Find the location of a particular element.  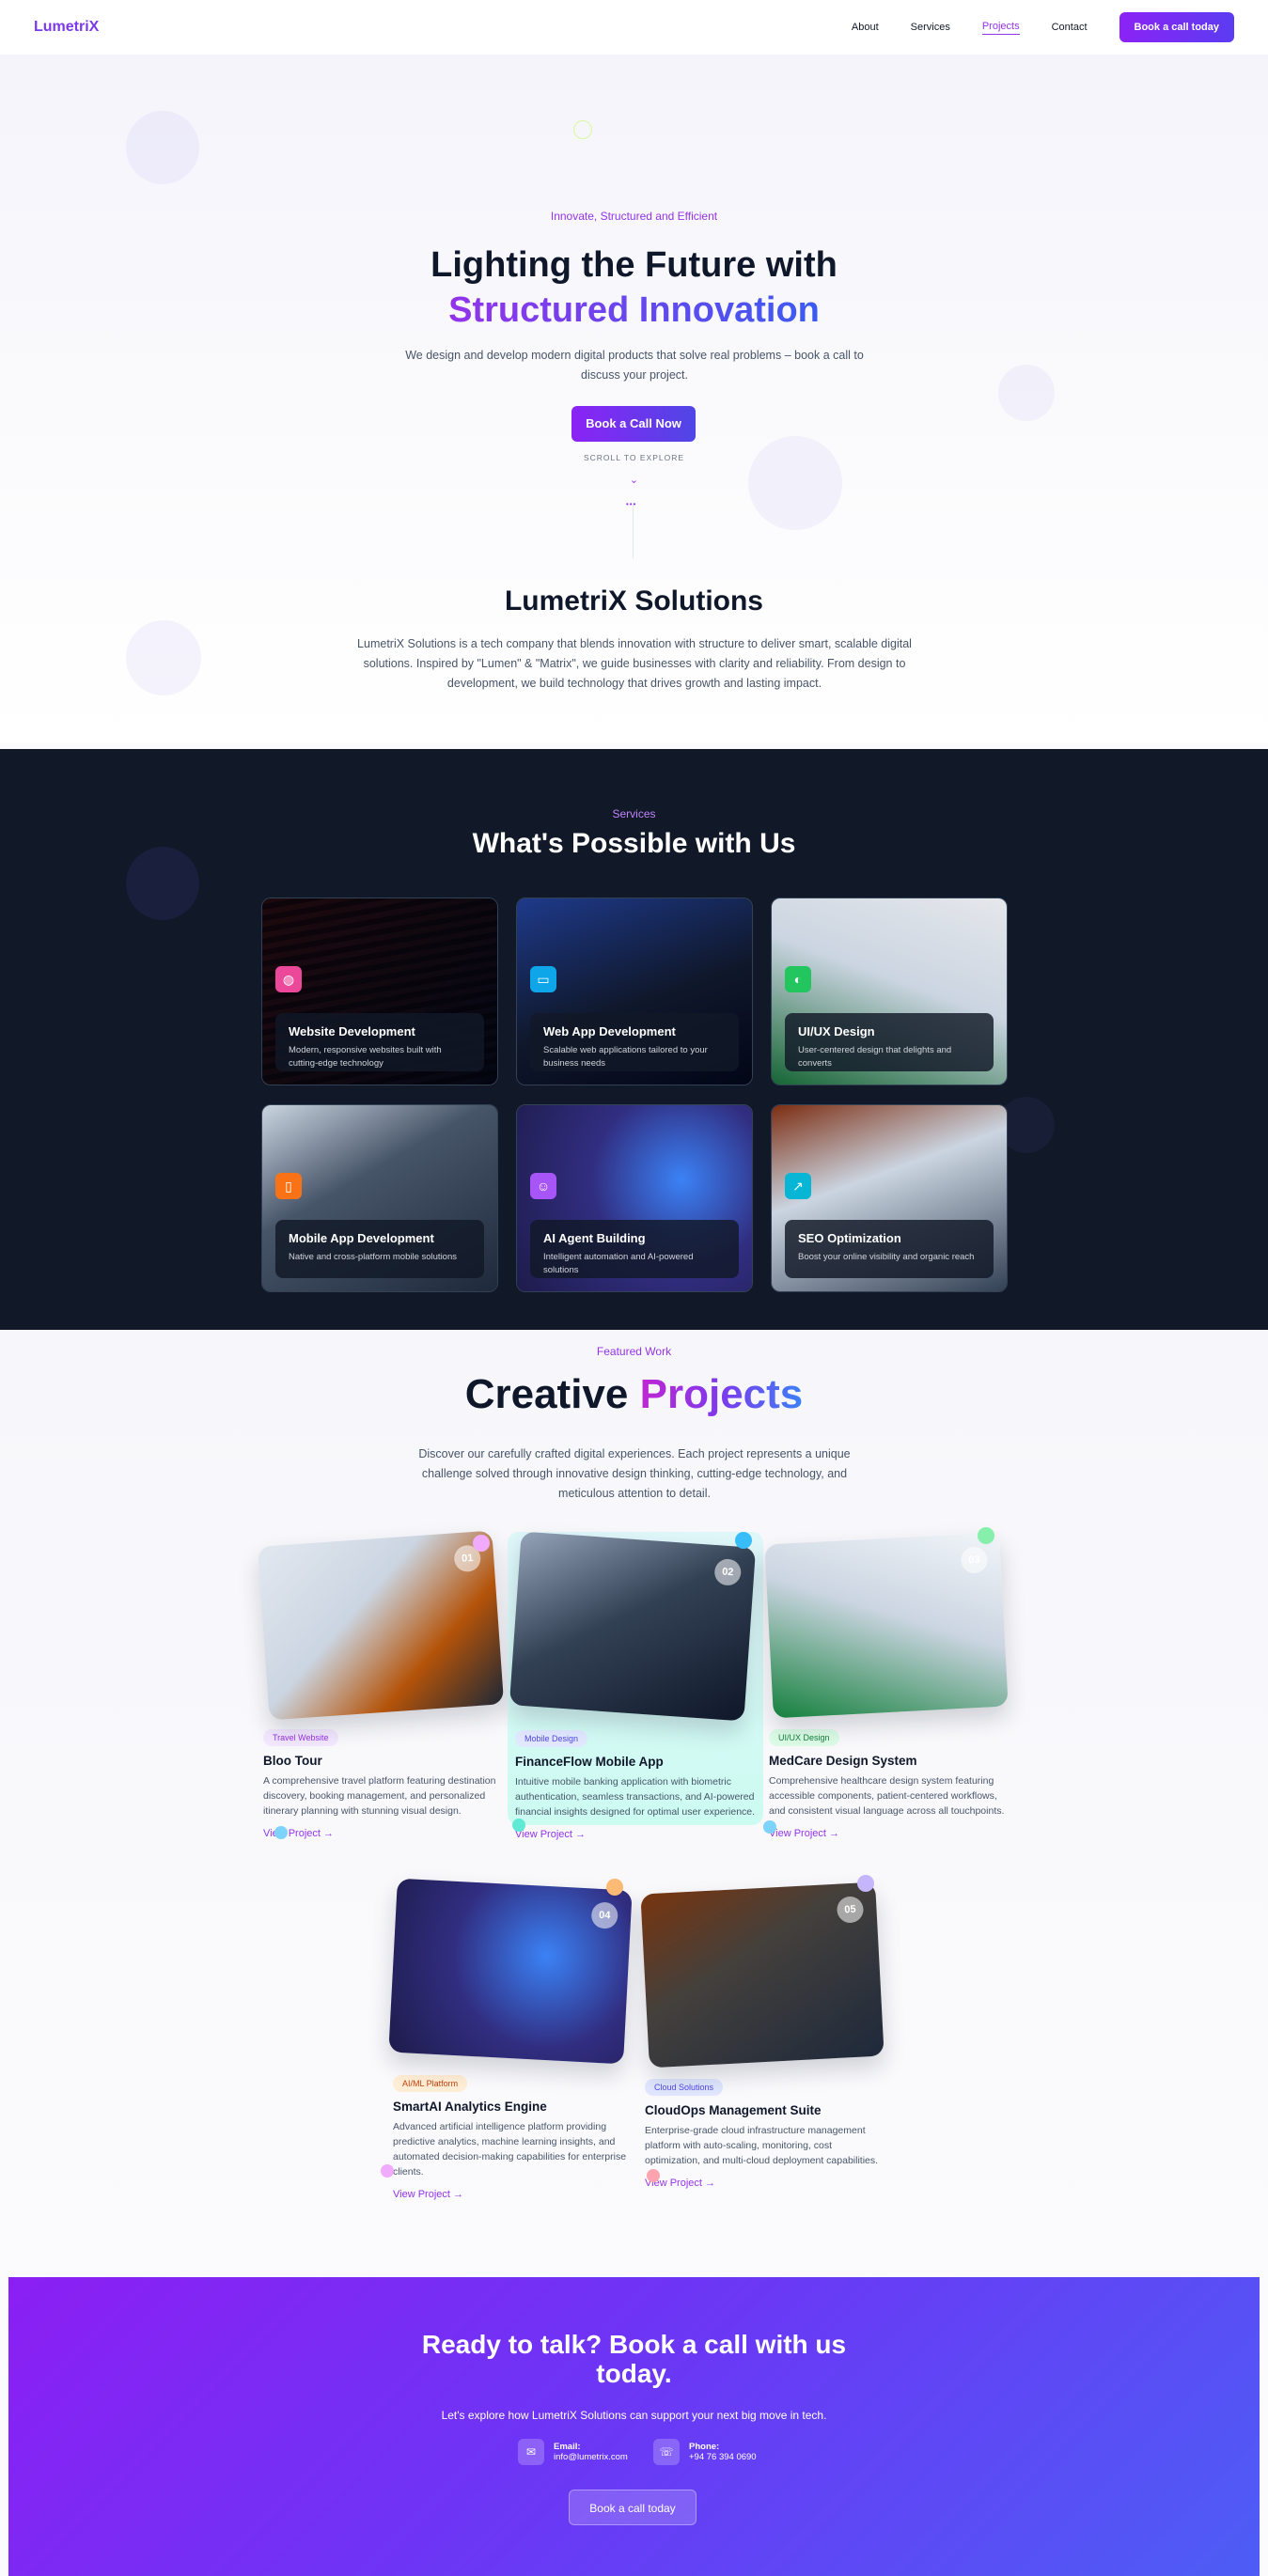

service-title: SEO Optimization is located at coordinates (849, 1238).